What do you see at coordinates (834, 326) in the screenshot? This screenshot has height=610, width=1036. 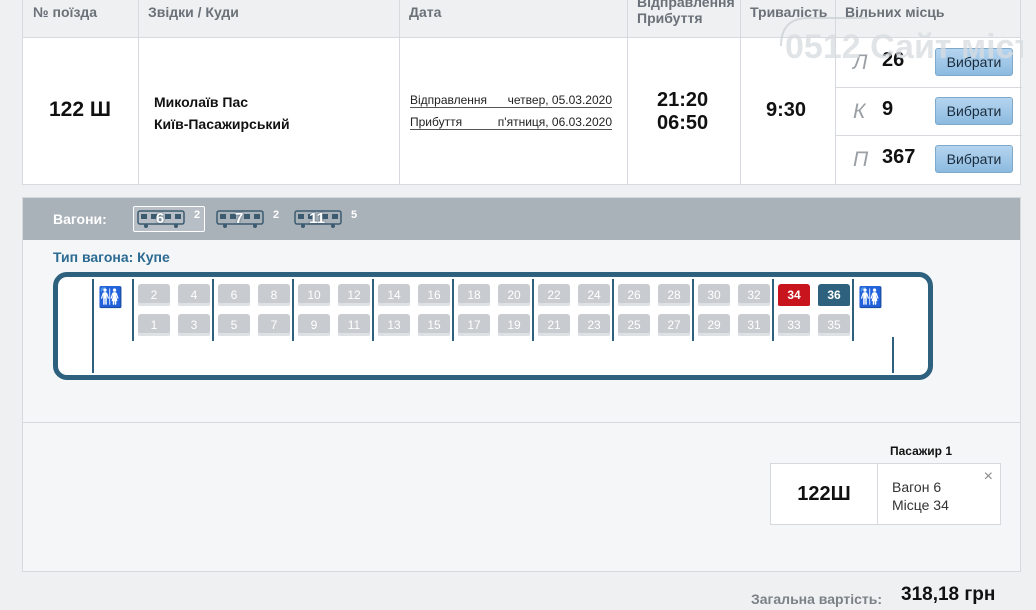 I see `seat: 35` at bounding box center [834, 326].